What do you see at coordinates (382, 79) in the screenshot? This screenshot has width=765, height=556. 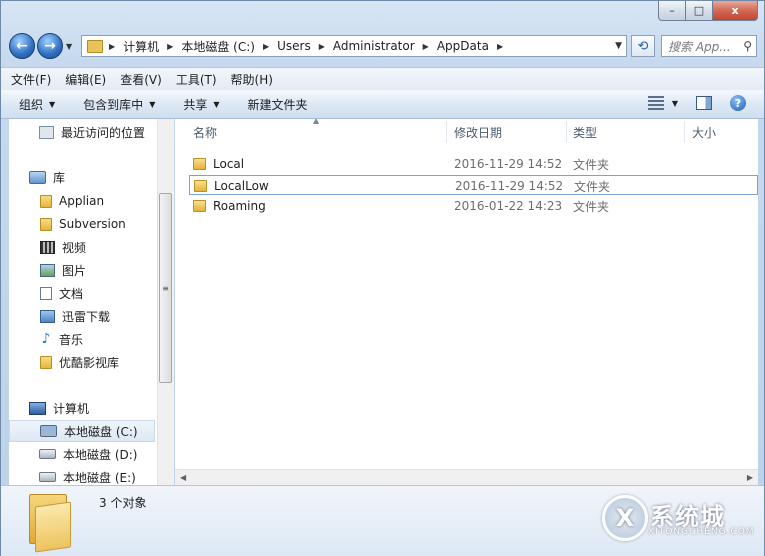 I see `menu-bar: 文件(F) 编辑(E) 查看(V) 工具(T) 帮助(H)` at bounding box center [382, 79].